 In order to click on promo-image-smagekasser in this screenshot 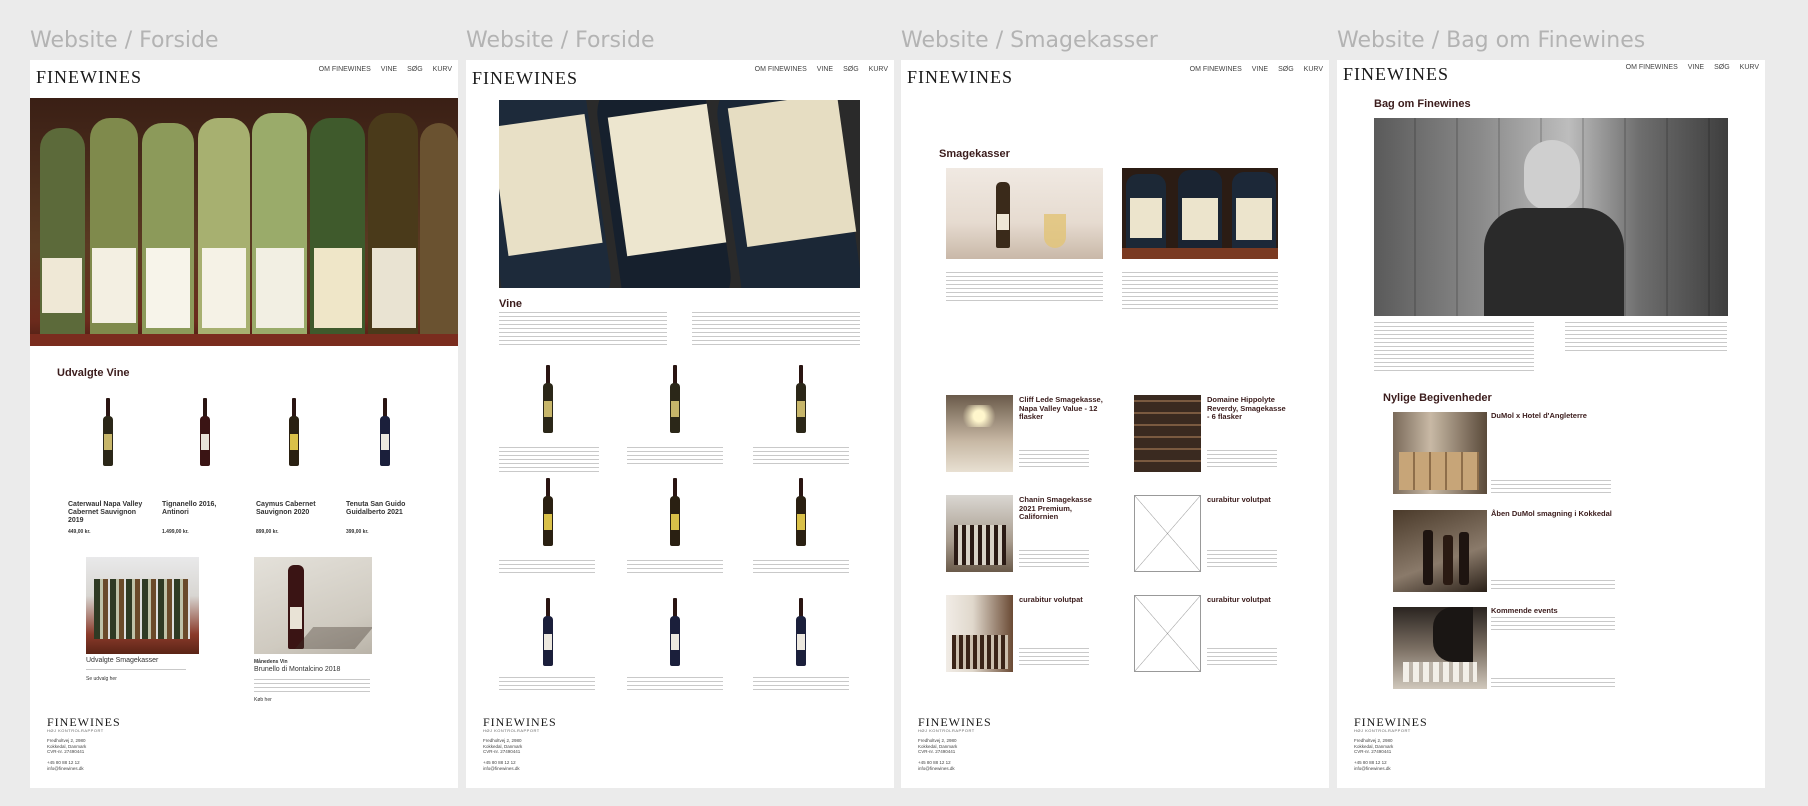, I will do `click(142, 605)`.